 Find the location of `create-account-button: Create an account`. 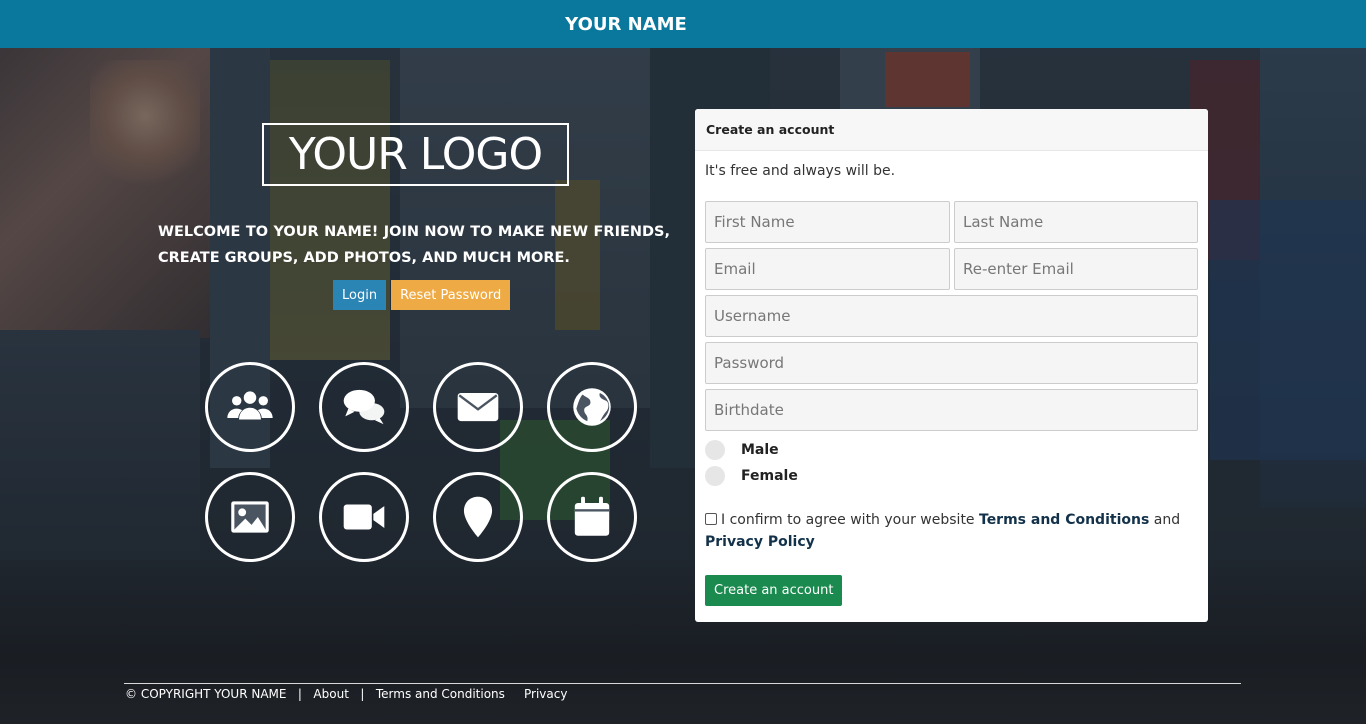

create-account-button: Create an account is located at coordinates (774, 590).